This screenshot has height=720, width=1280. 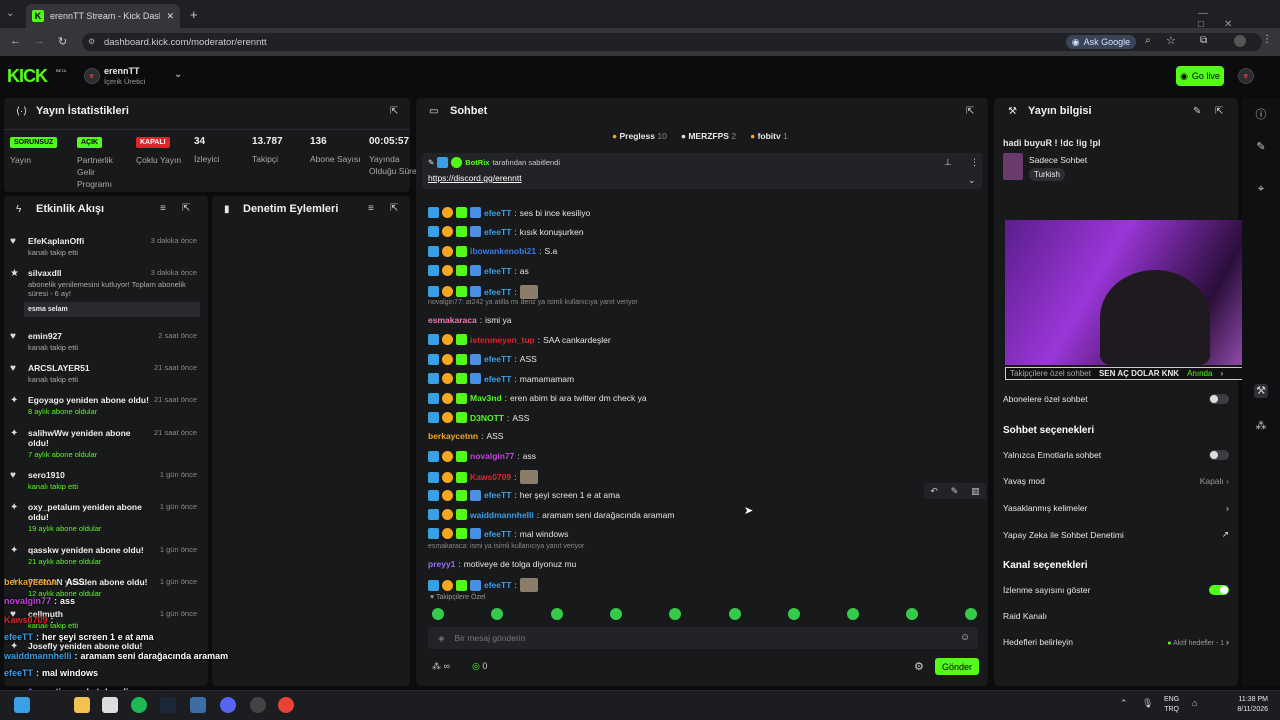 What do you see at coordinates (1171, 40) in the screenshot?
I see `bookmark-star-icon: ☆` at bounding box center [1171, 40].